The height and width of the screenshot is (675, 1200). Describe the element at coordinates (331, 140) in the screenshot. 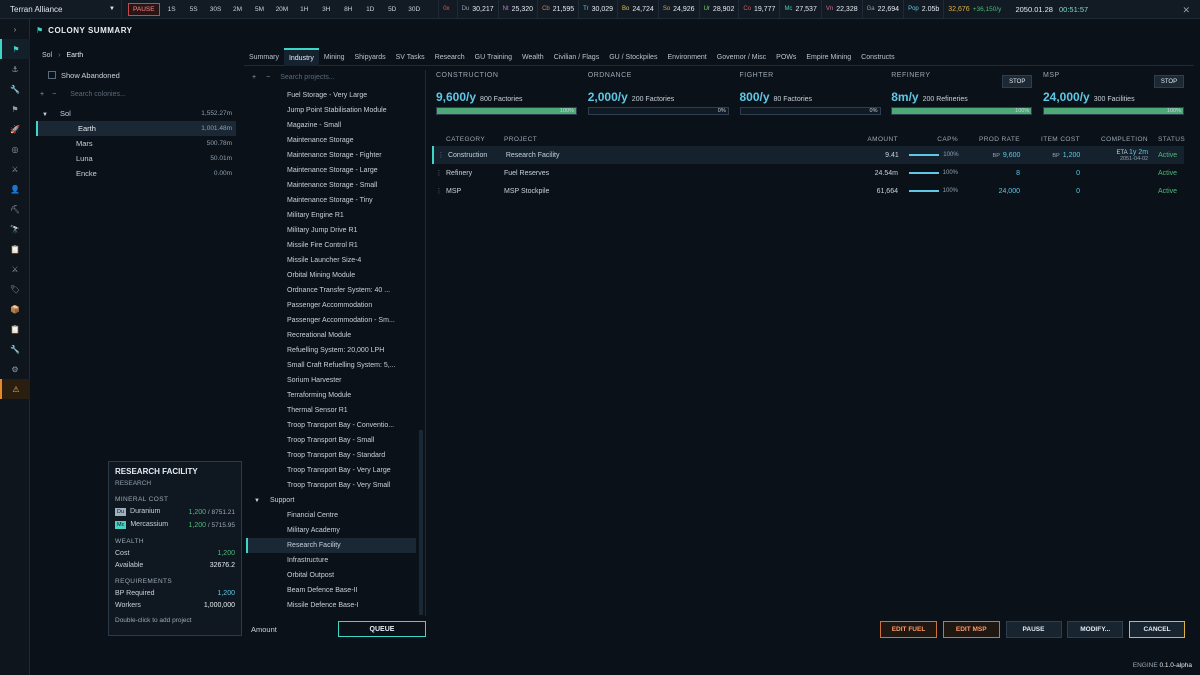

I see `list-item: Maintenance Storage` at that location.